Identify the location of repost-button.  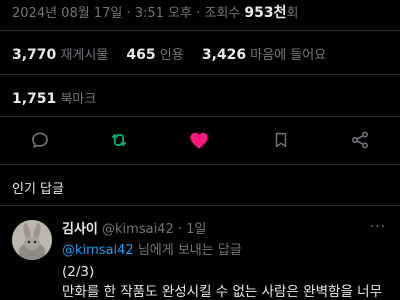
(119, 140).